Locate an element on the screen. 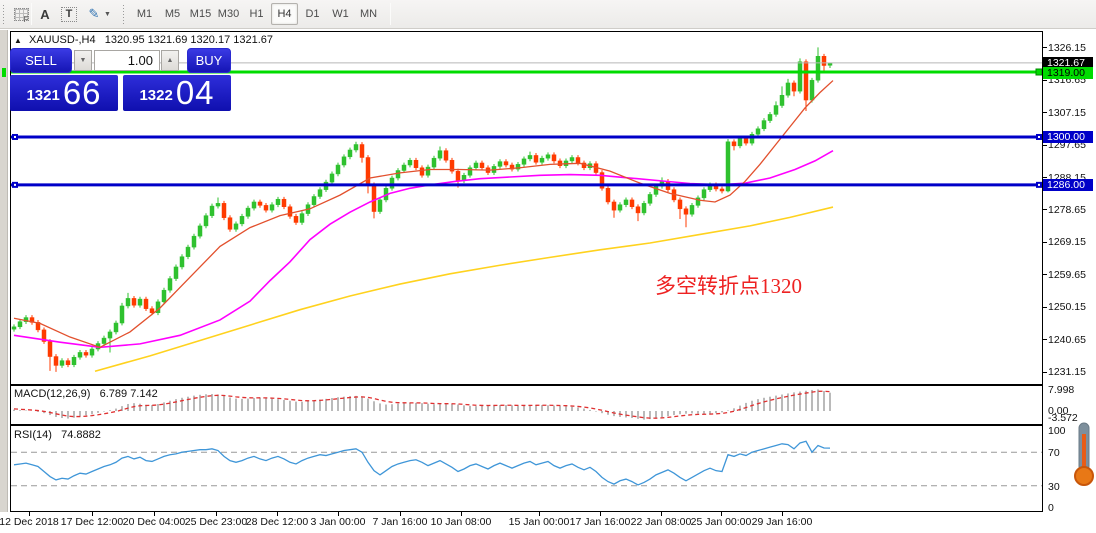 Image resolution: width=1096 pixels, height=533 pixels. timeframe-button-m1: M1 is located at coordinates (144, 14).